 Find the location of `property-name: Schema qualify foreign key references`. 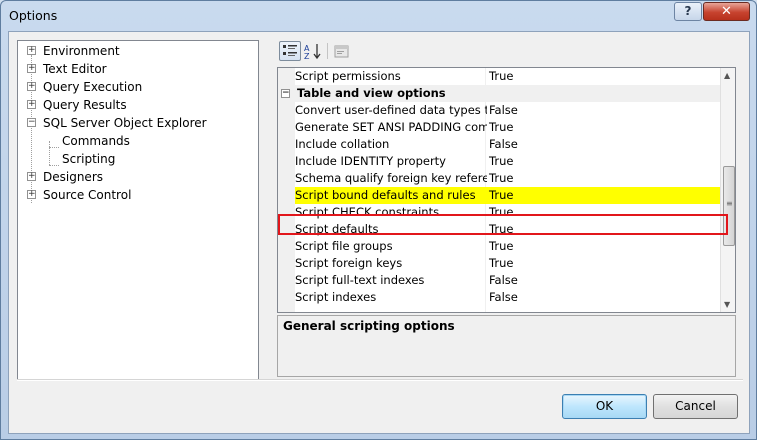

property-name: Schema qualify foreign key references is located at coordinates (391, 178).